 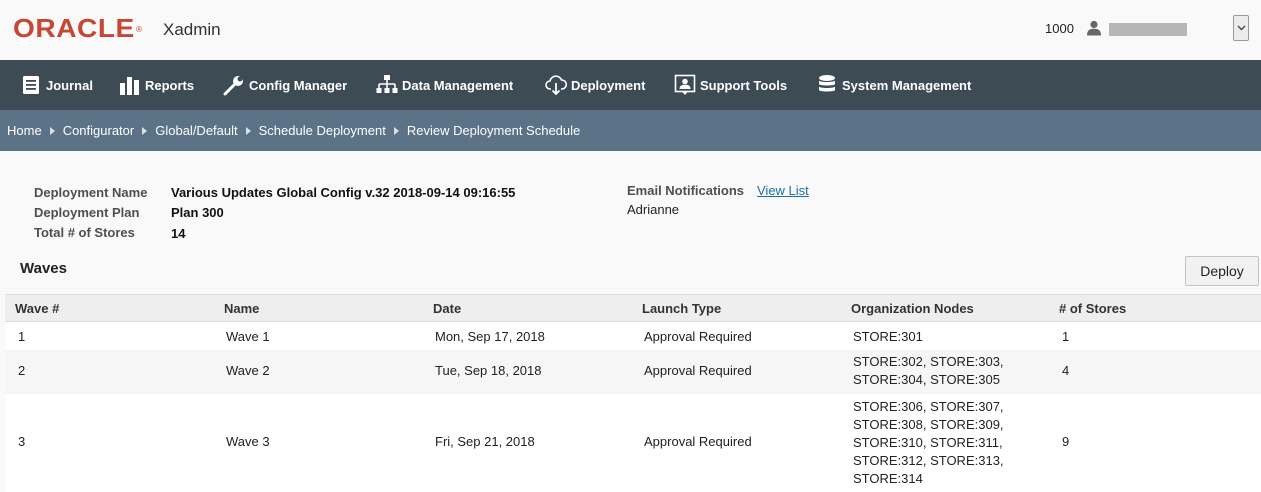 I want to click on cell-organization-nodes: STORE:312, STORE:313,, so click(x=928, y=460).